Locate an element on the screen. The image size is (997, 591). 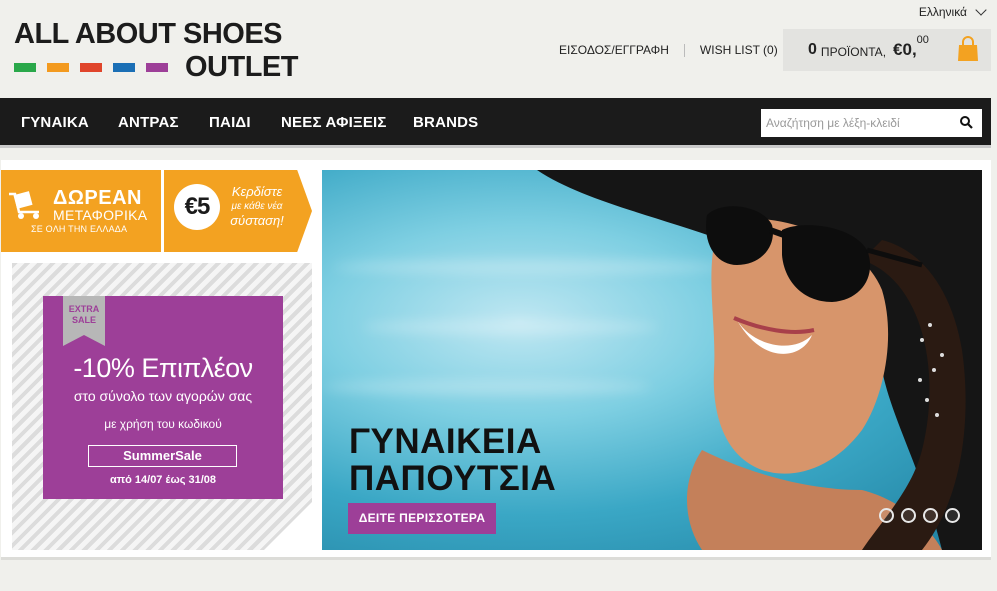
referral-banner: €5 Κερδίστε με κάθε νέα σύσταση! is located at coordinates (238, 211).